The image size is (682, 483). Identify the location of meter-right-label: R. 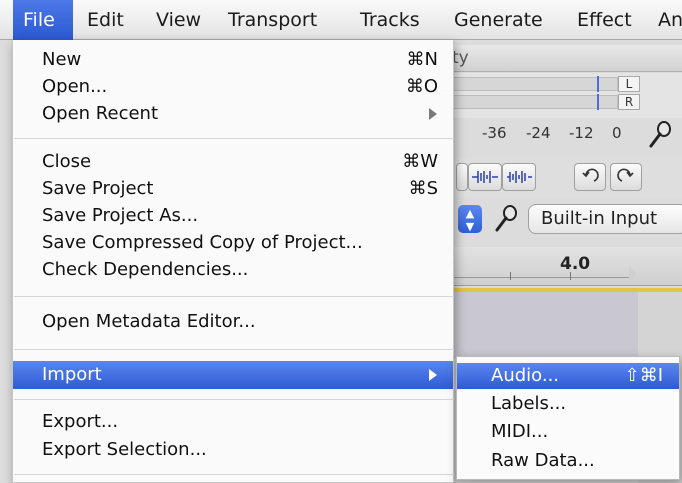
(629, 102).